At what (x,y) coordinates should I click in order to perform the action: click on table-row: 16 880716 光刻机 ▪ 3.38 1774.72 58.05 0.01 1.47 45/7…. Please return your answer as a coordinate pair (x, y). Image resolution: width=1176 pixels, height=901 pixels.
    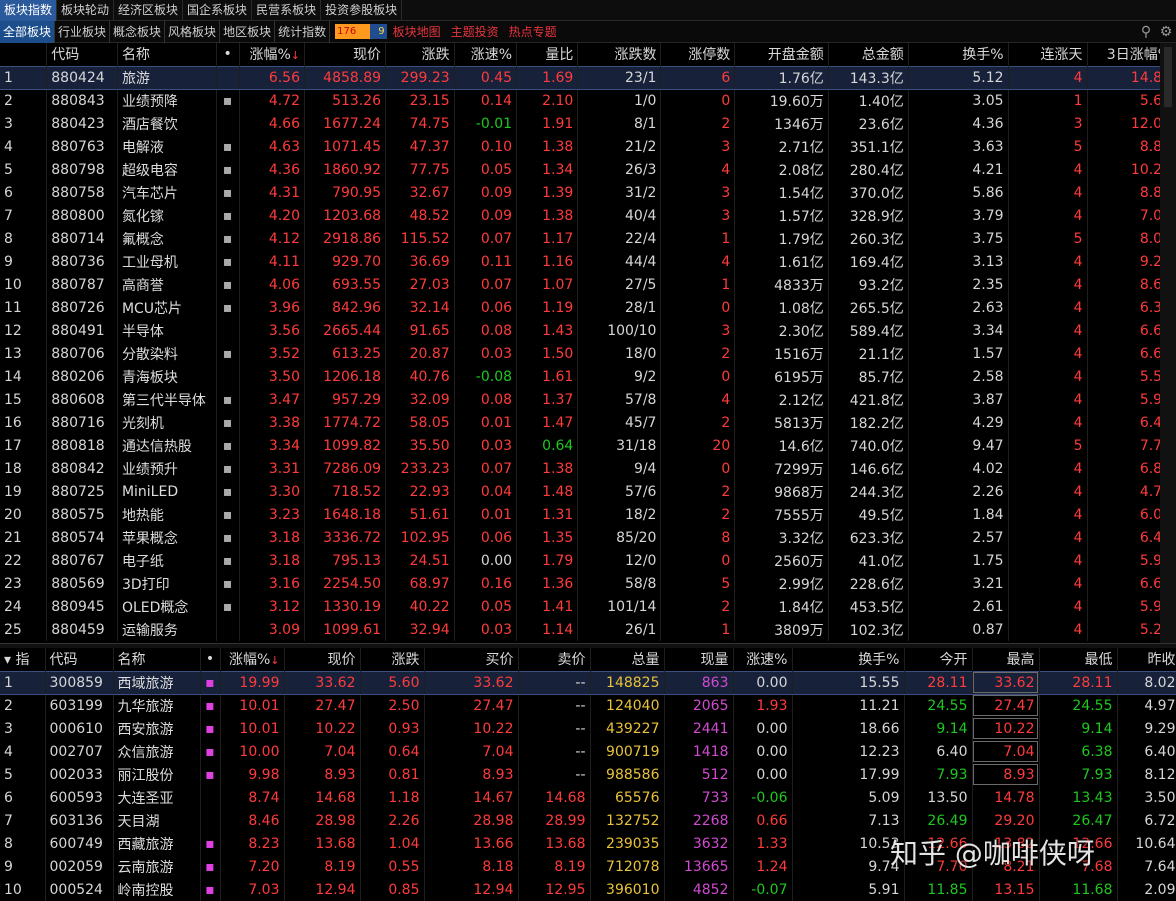
    Looking at the image, I should click on (588, 422).